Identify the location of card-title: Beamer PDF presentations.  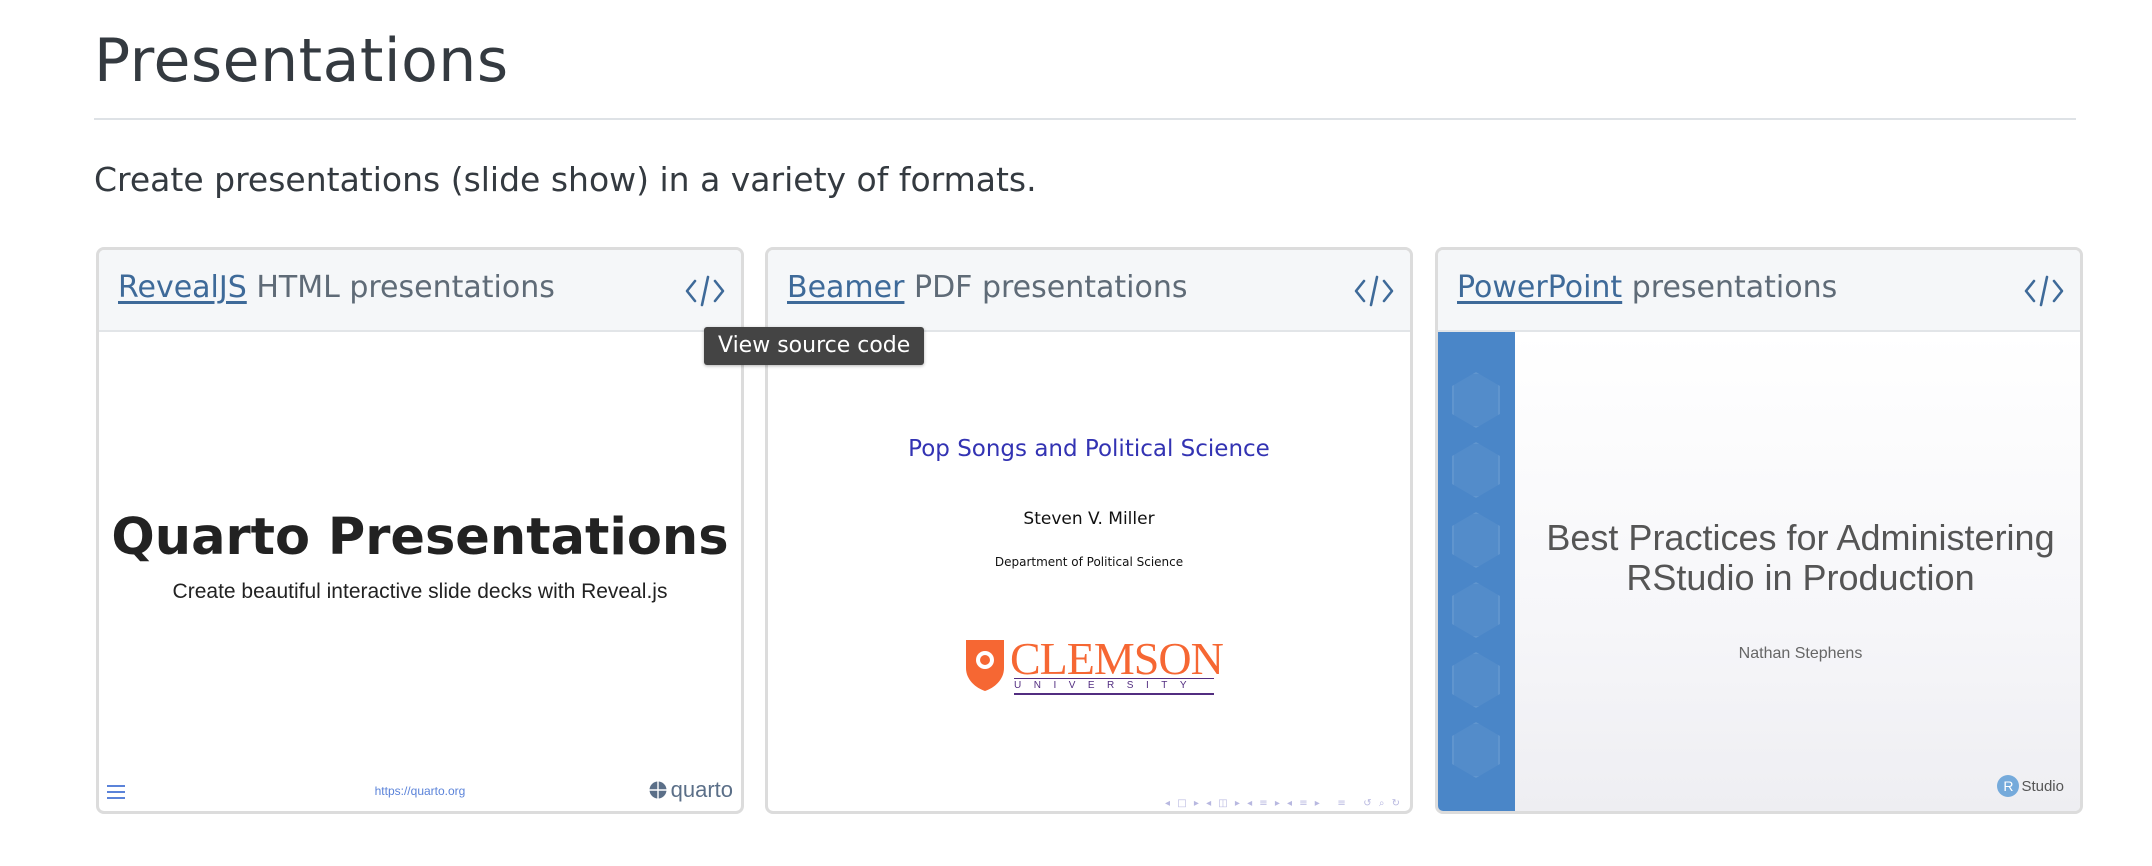
(987, 287).